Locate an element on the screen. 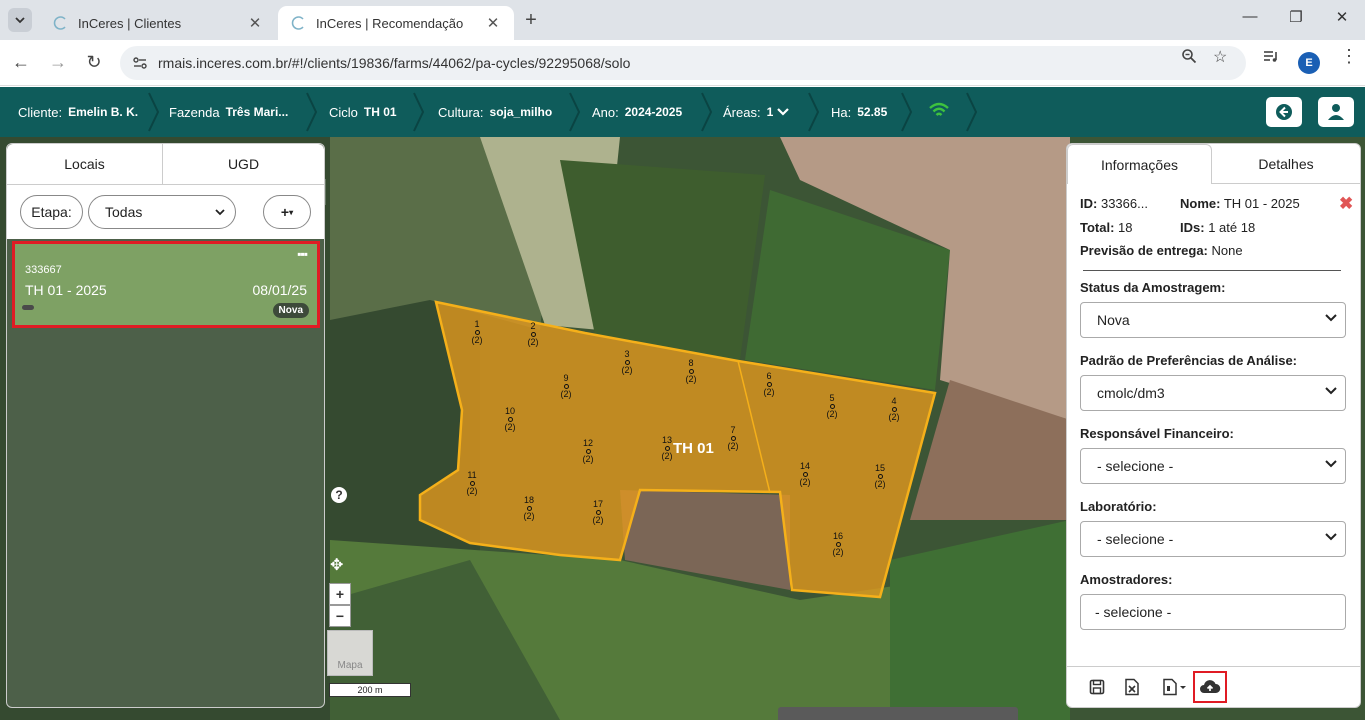  new-tab-button: + is located at coordinates (531, 20).